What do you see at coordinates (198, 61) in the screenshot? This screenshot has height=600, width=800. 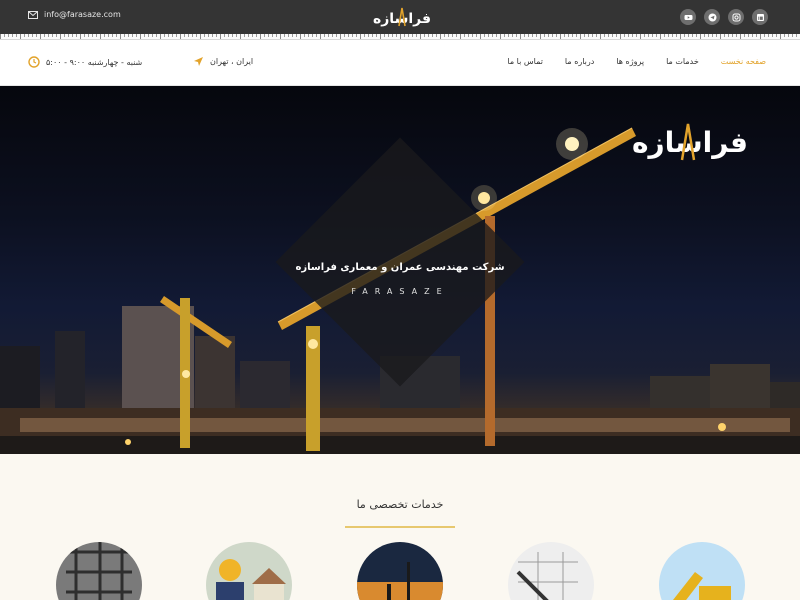 I see `location-arrow-icon` at bounding box center [198, 61].